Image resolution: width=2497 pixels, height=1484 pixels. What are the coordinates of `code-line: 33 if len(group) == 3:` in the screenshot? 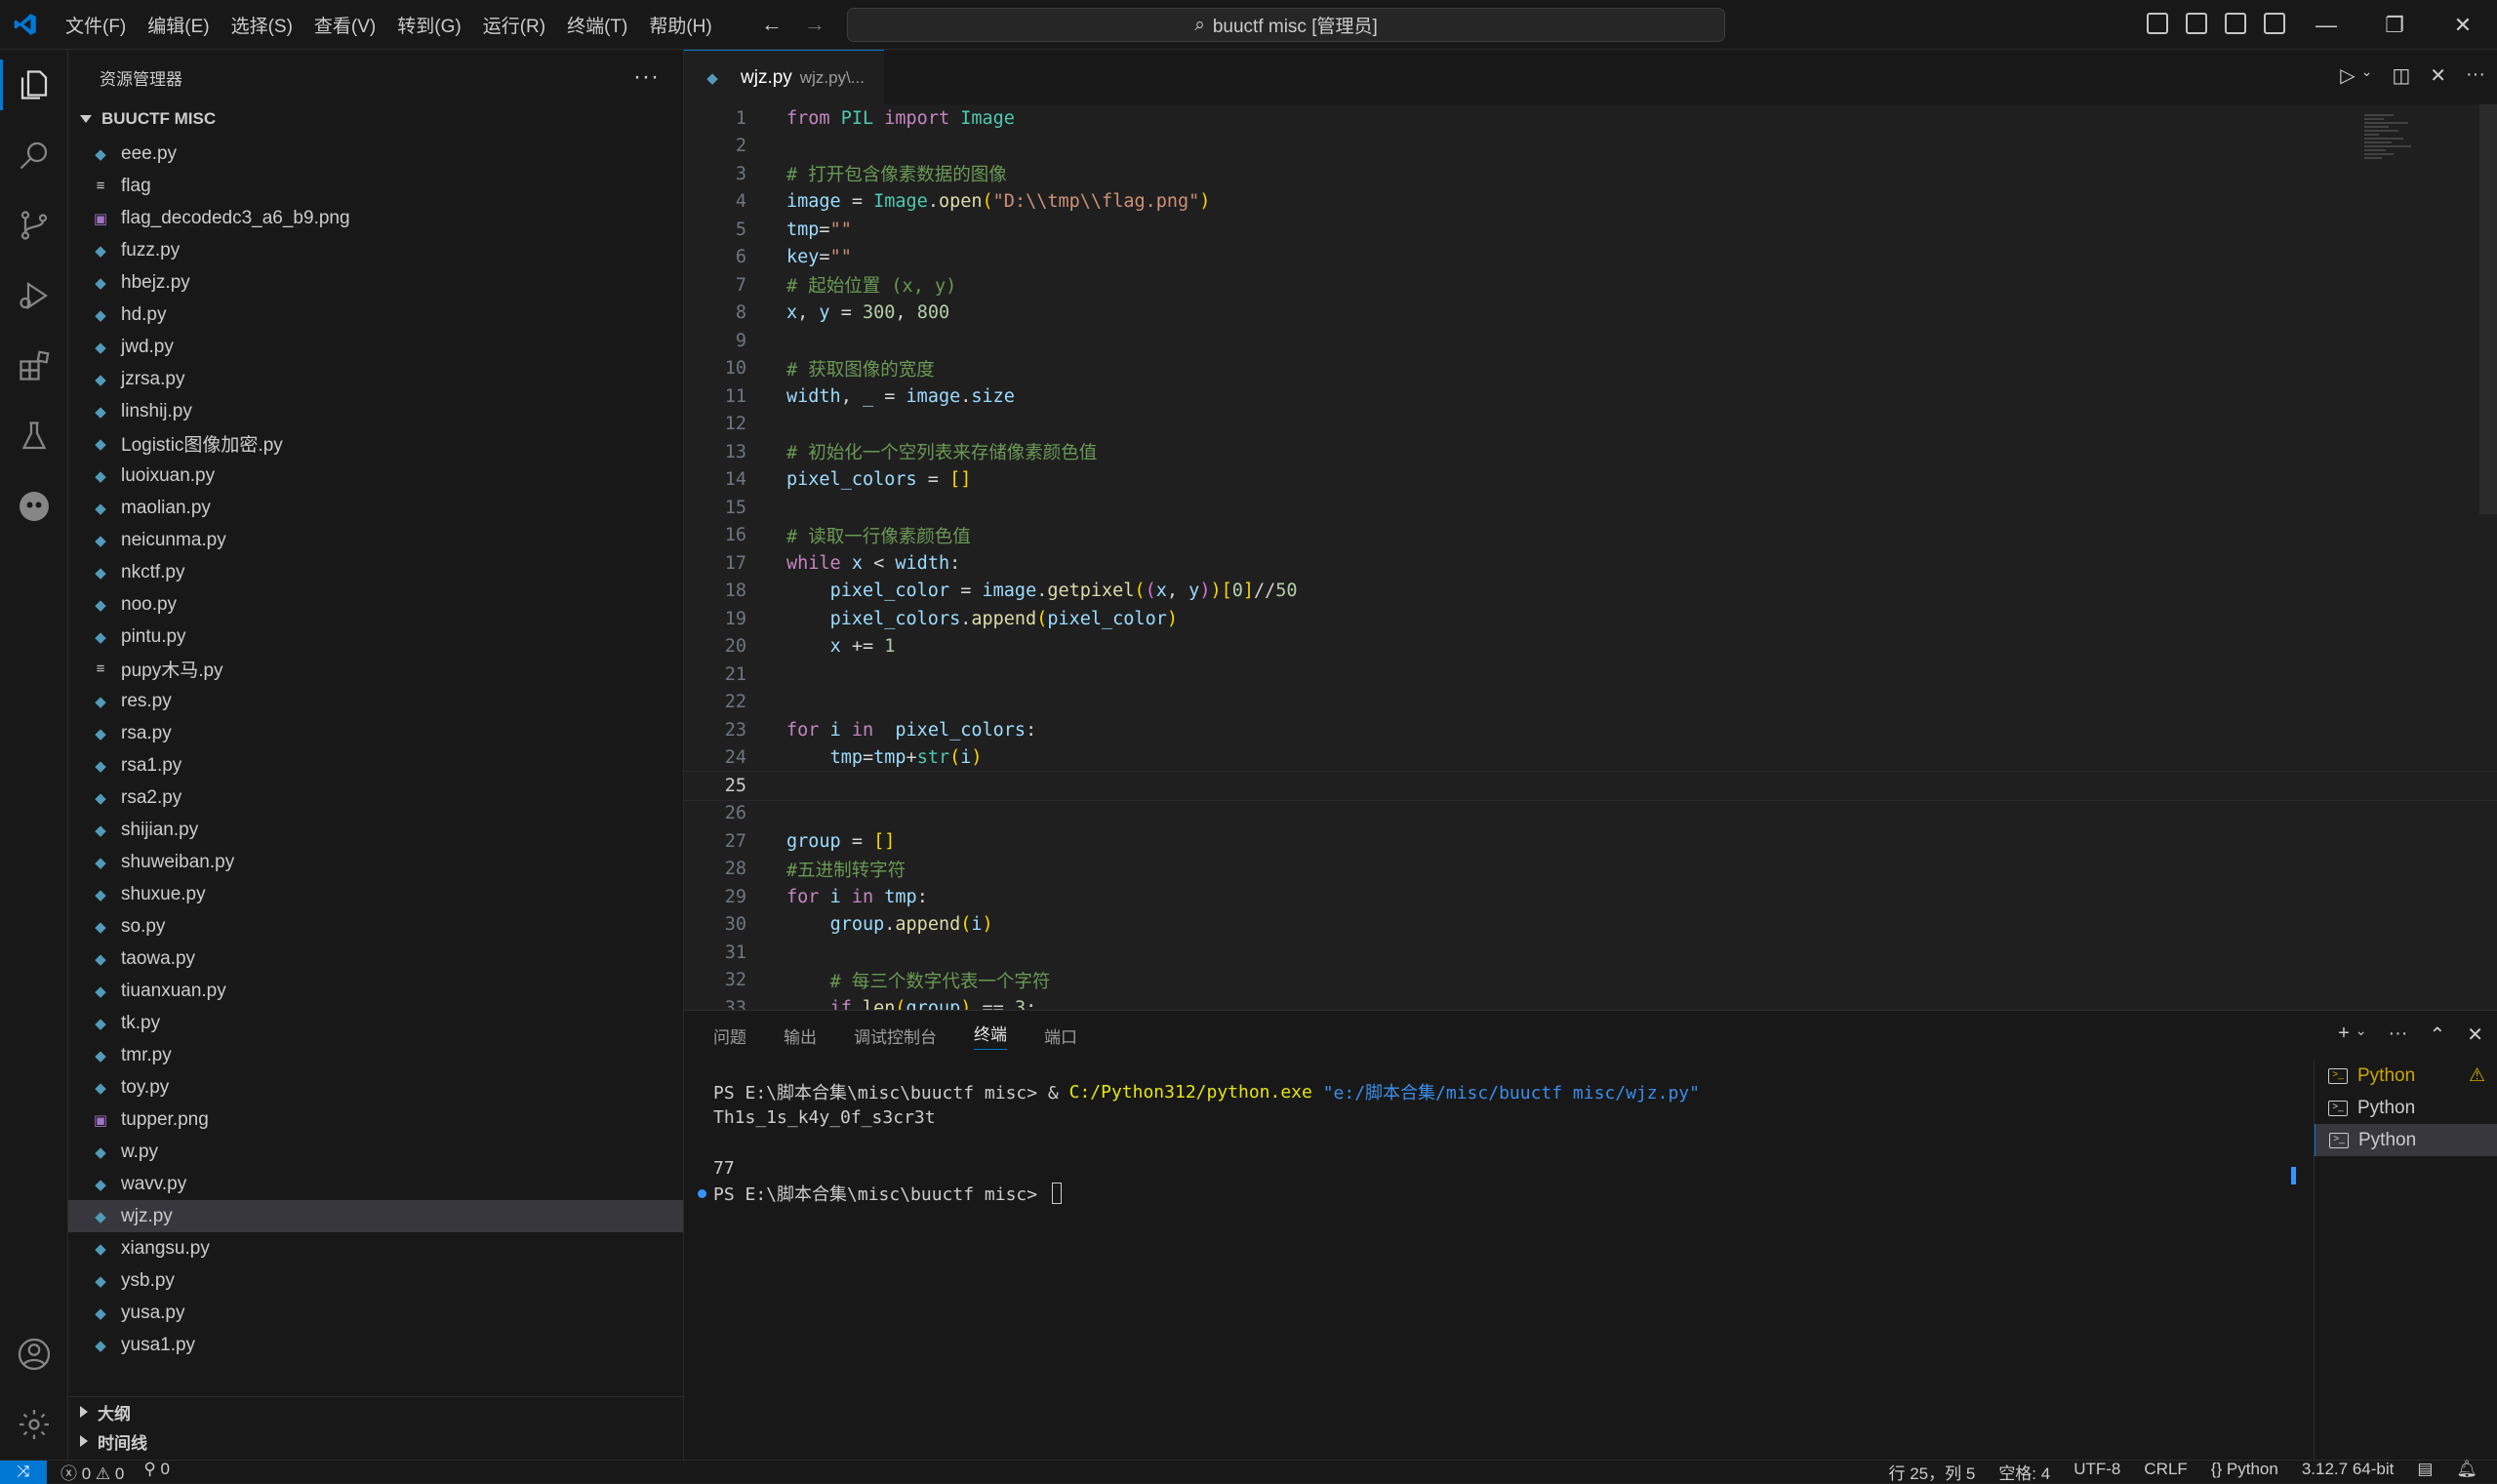 It's located at (1590, 1002).